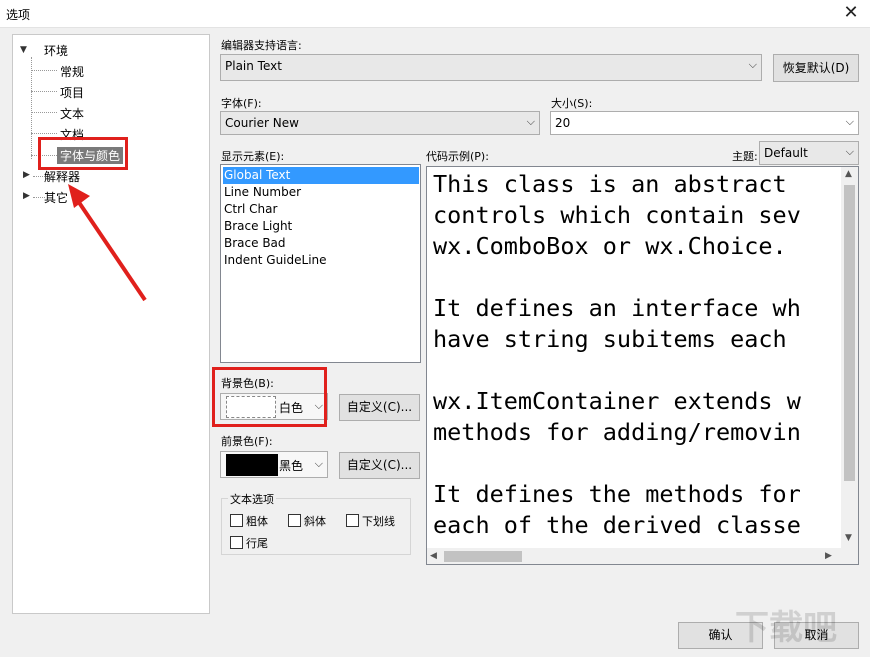 The image size is (870, 657). I want to click on foreground-color-name: 黑色, so click(291, 466).